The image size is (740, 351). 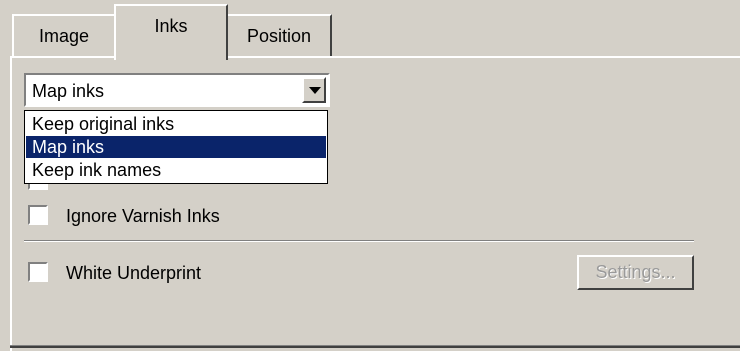 I want to click on option-map-inks: Map inks, so click(x=176, y=147).